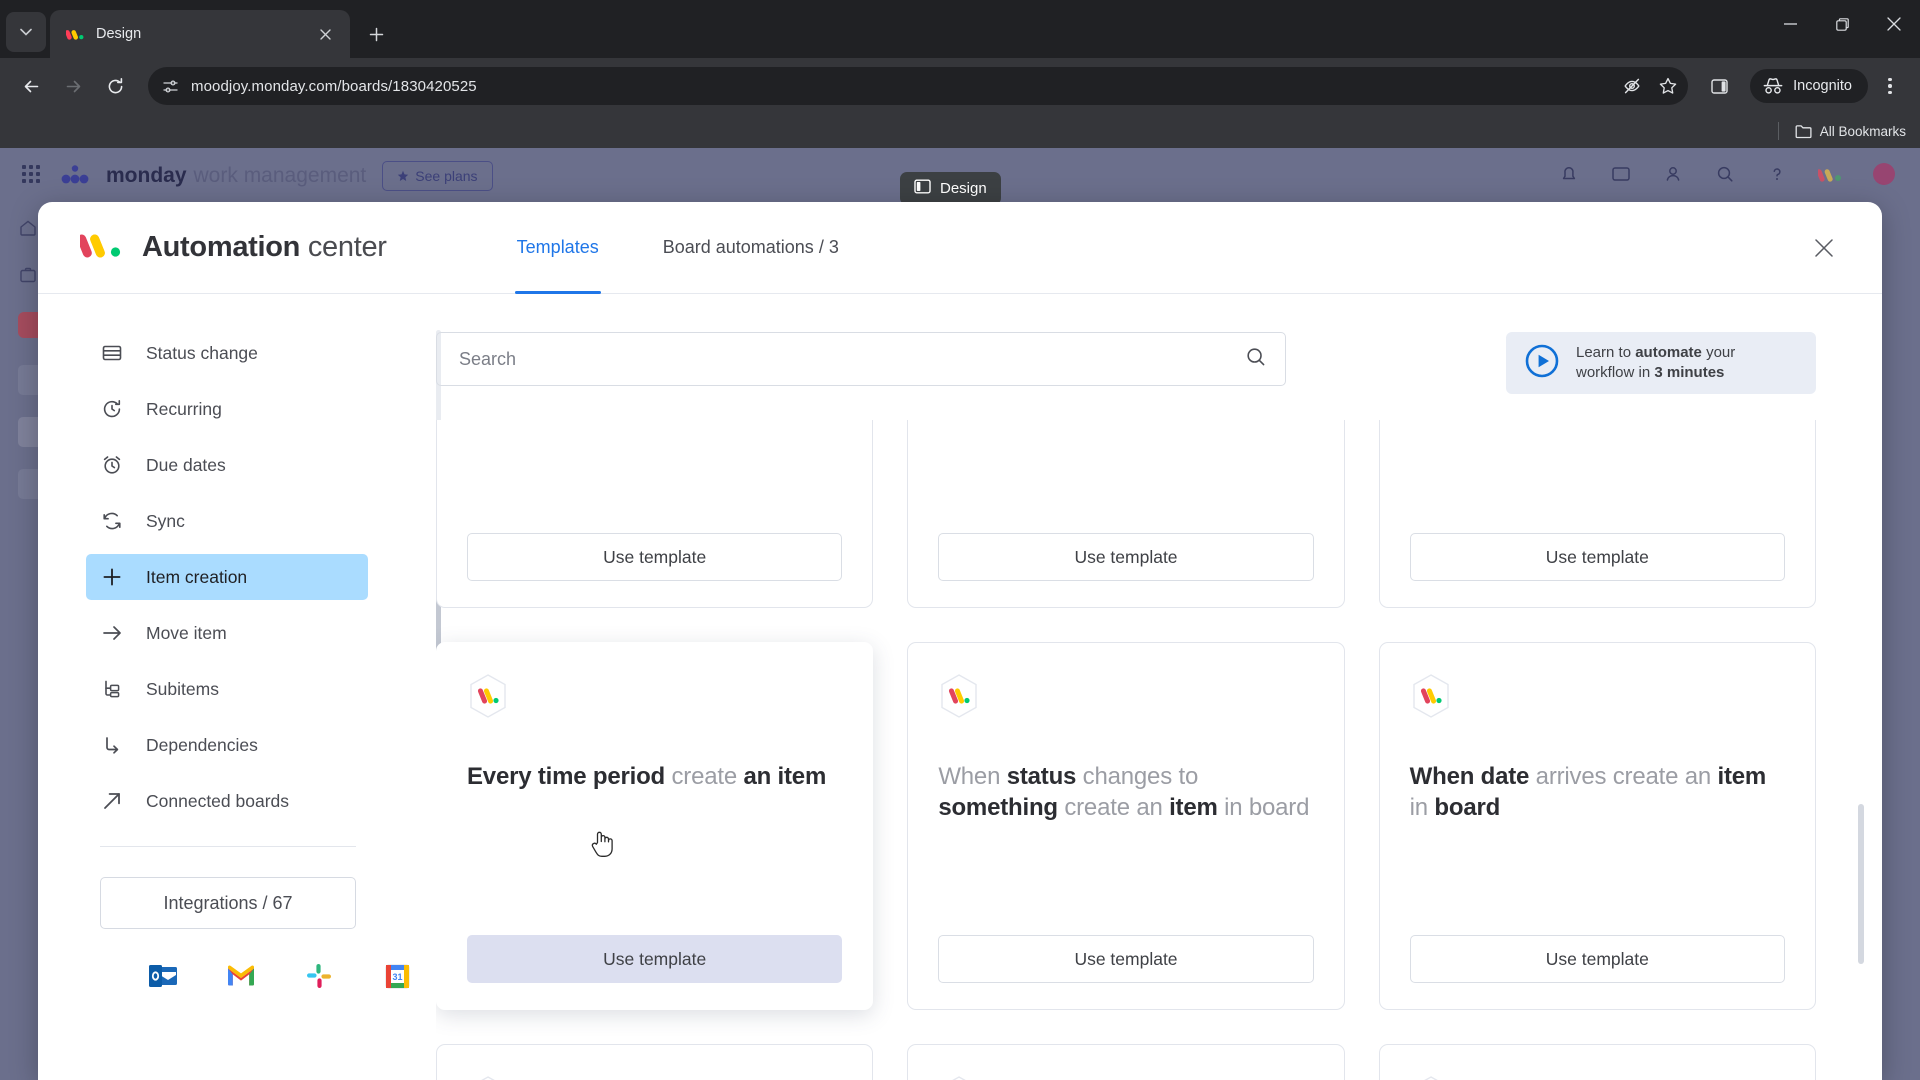 This screenshot has height=1080, width=1920. I want to click on sidebar-item-due-dates: Due dates, so click(227, 465).